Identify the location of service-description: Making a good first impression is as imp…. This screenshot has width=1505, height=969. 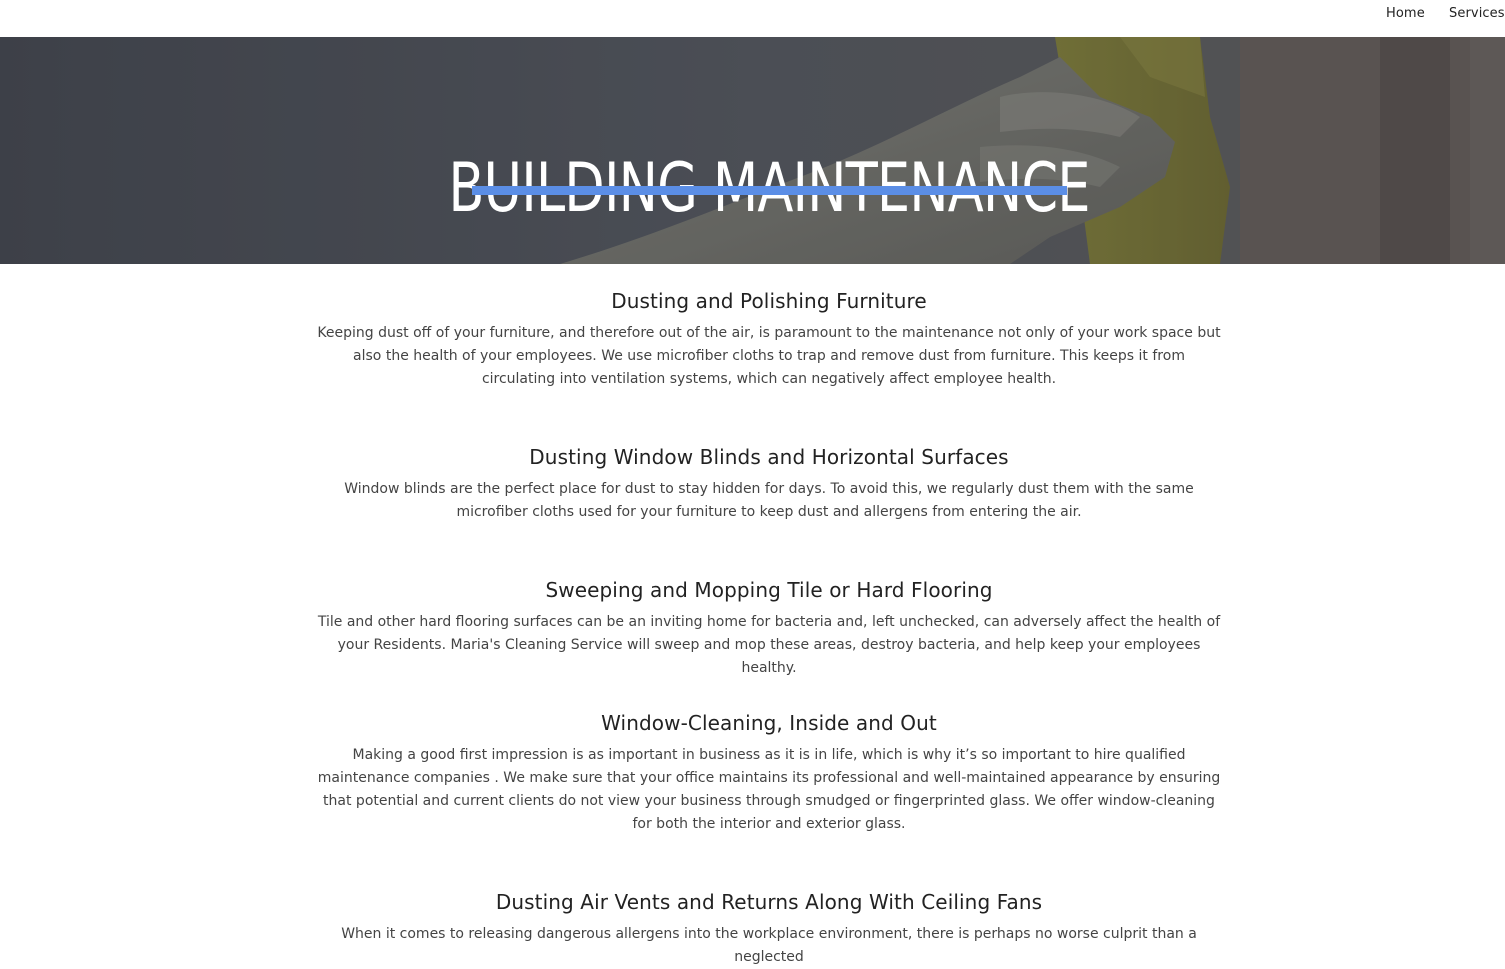
(769, 789).